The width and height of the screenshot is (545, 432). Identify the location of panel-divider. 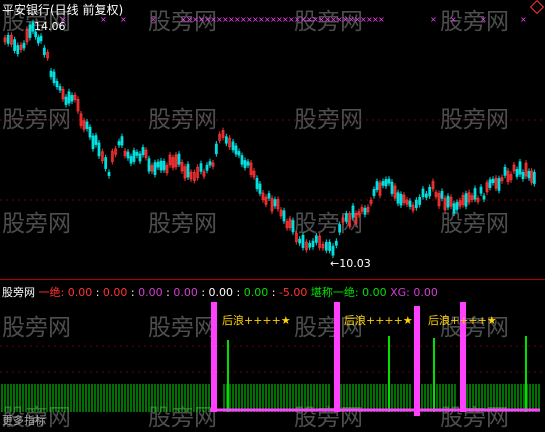
(272, 279).